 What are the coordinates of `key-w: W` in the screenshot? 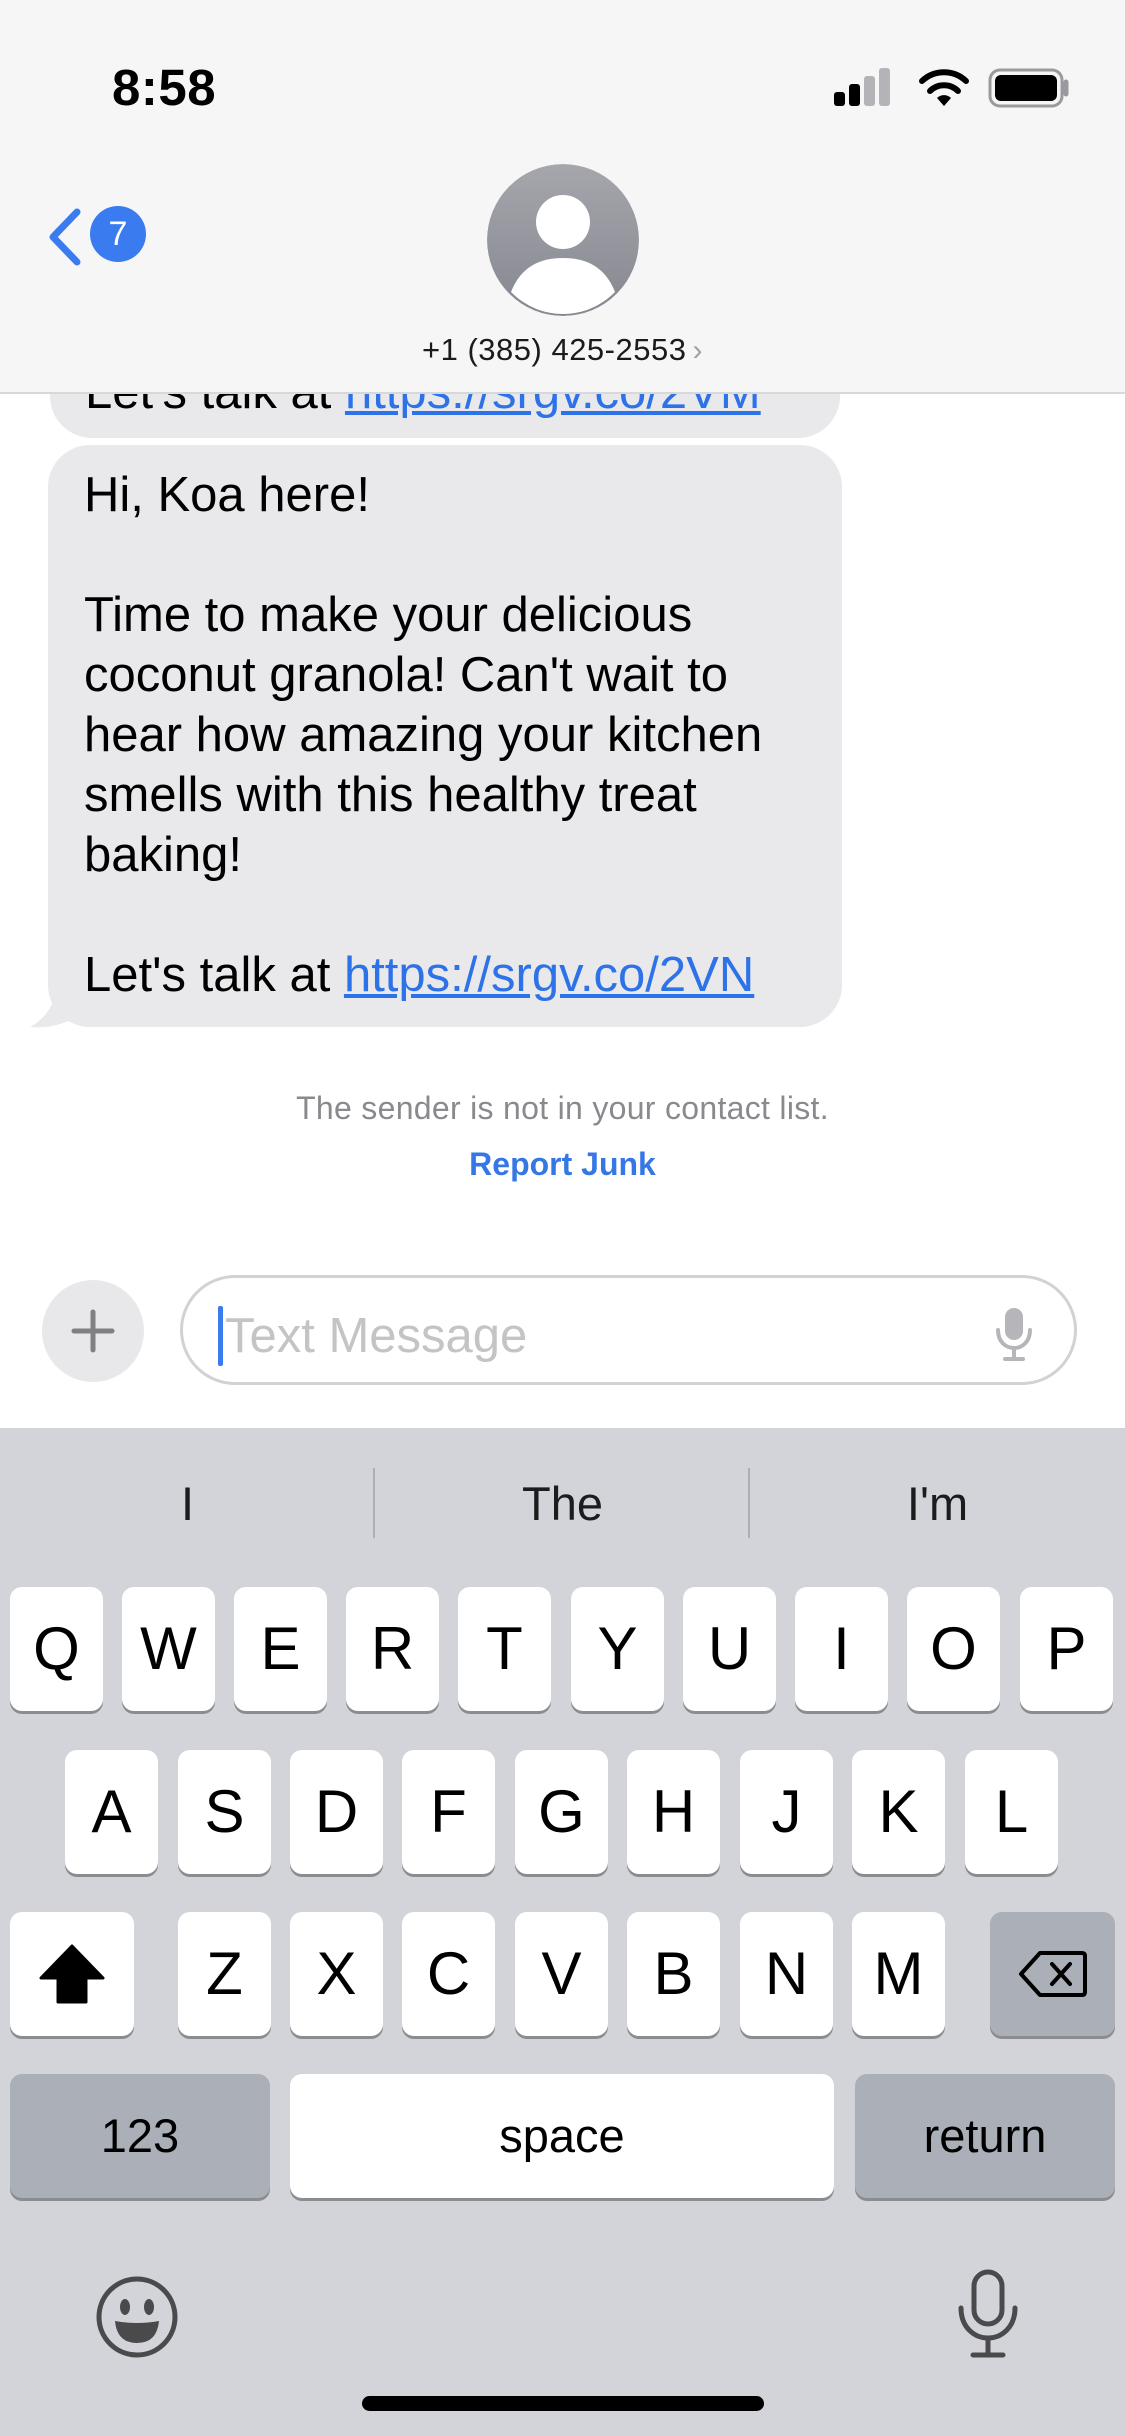 It's located at (168, 1649).